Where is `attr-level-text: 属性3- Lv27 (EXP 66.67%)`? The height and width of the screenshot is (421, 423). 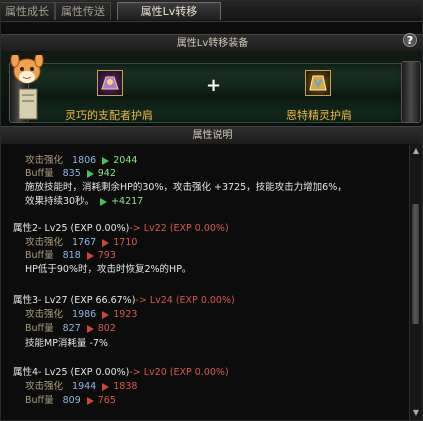
attr-level-text: 属性3- Lv27 (EXP 66.67%) is located at coordinates (74, 300).